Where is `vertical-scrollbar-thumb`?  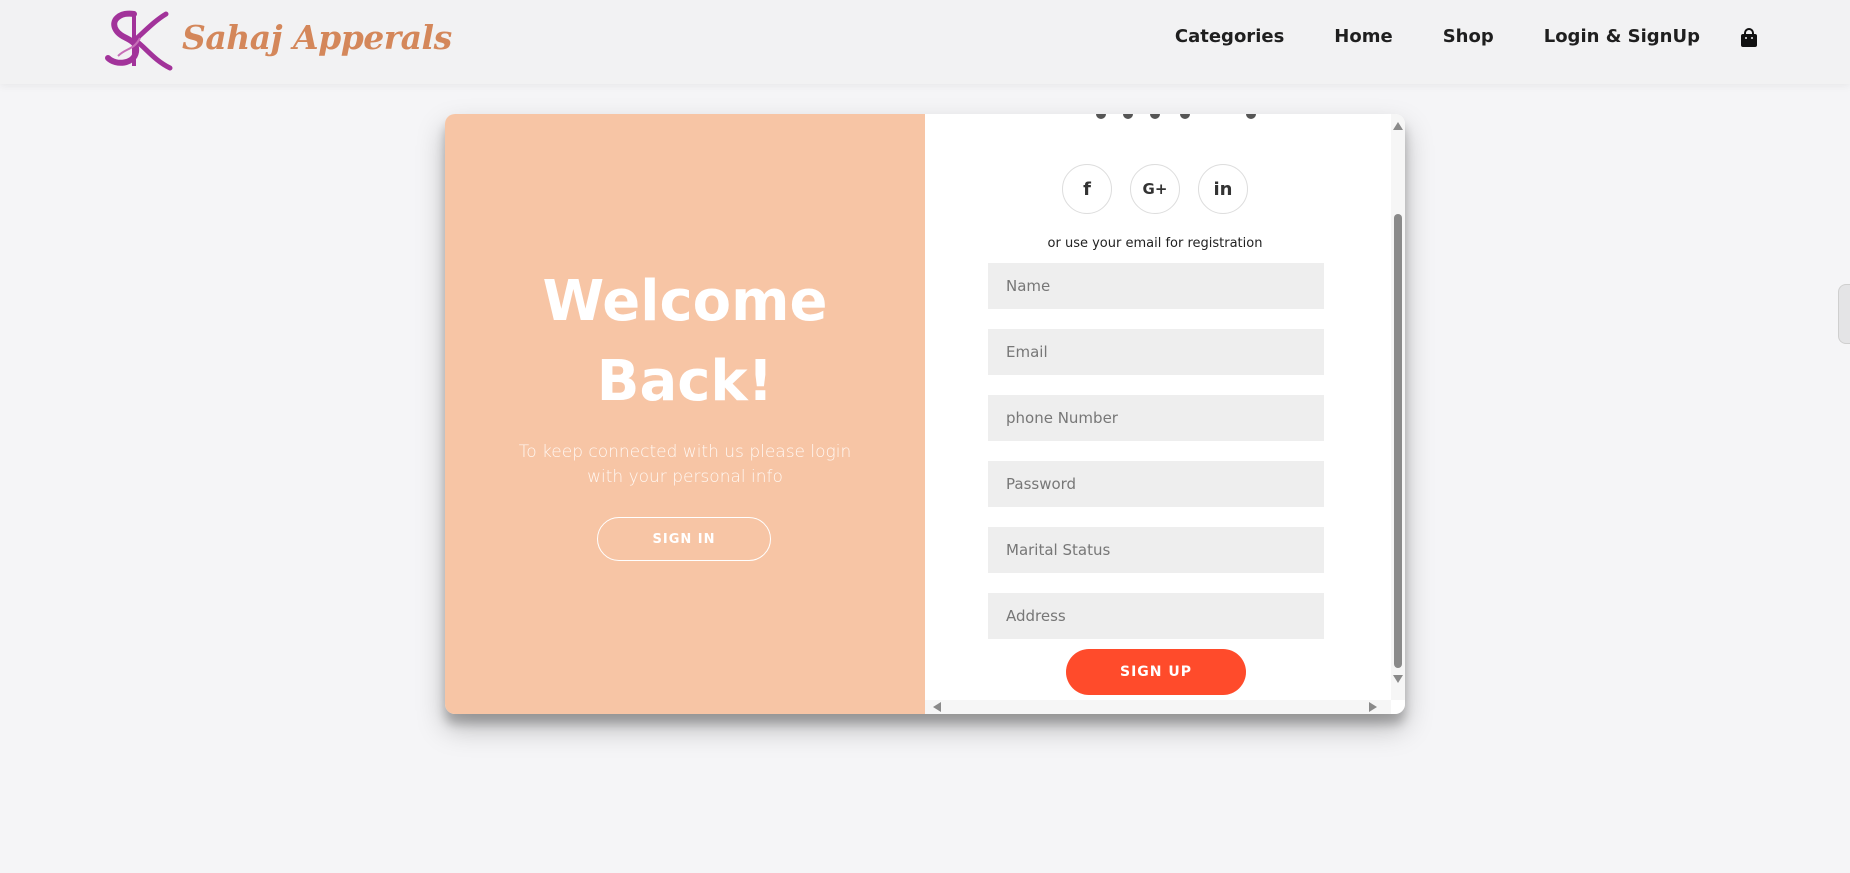 vertical-scrollbar-thumb is located at coordinates (1398, 441).